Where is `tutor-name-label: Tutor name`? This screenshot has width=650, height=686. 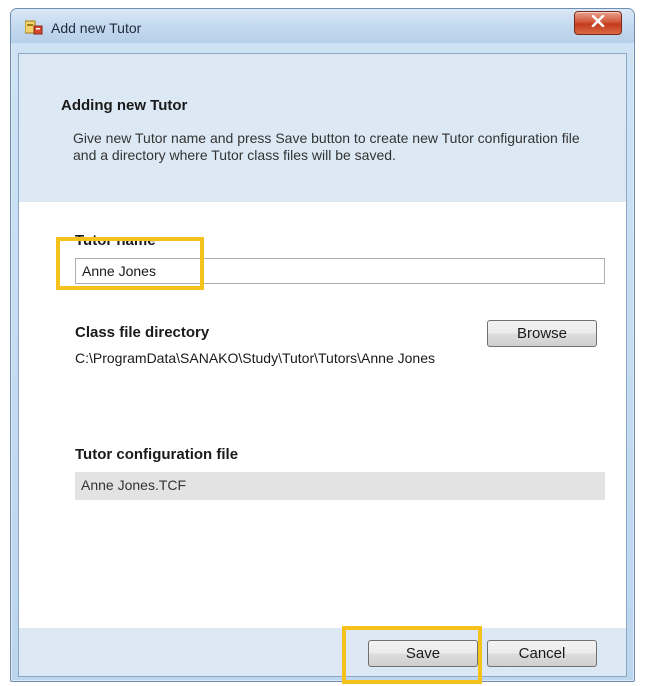
tutor-name-label: Tutor name is located at coordinates (115, 240).